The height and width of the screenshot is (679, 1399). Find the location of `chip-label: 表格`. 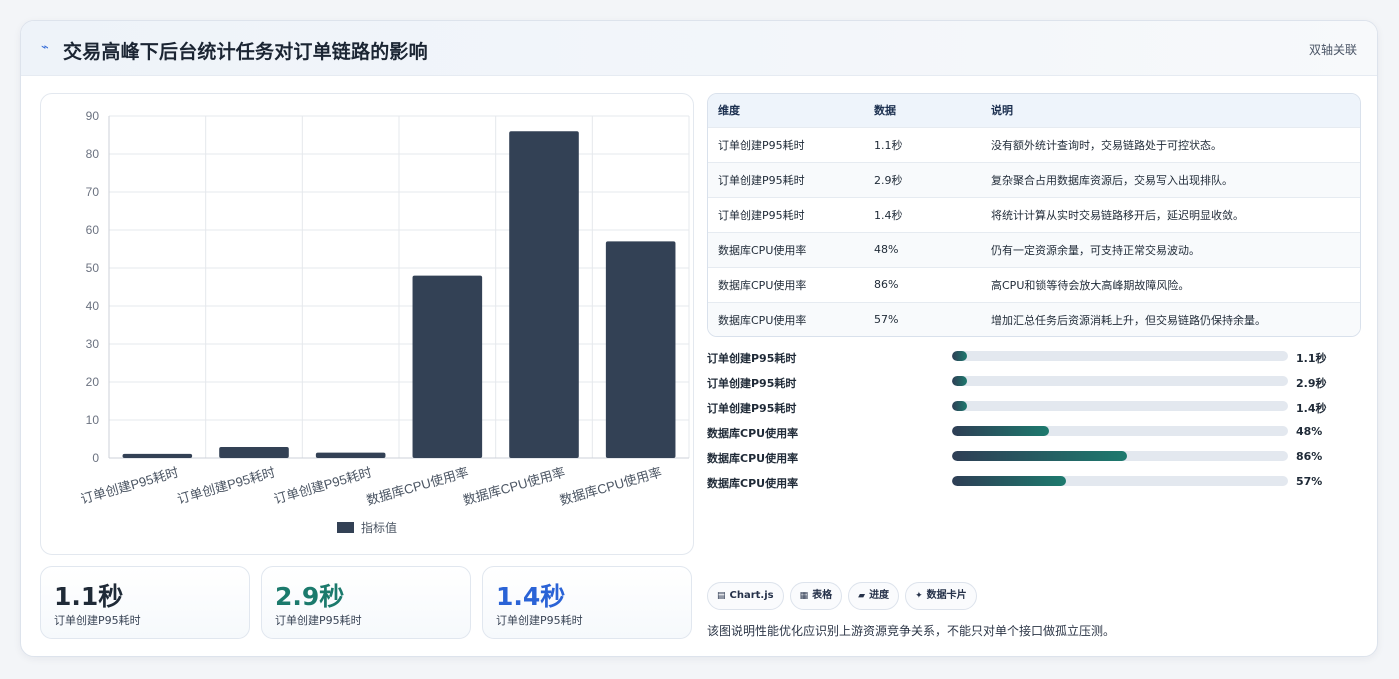

chip-label: 表格 is located at coordinates (822, 595).